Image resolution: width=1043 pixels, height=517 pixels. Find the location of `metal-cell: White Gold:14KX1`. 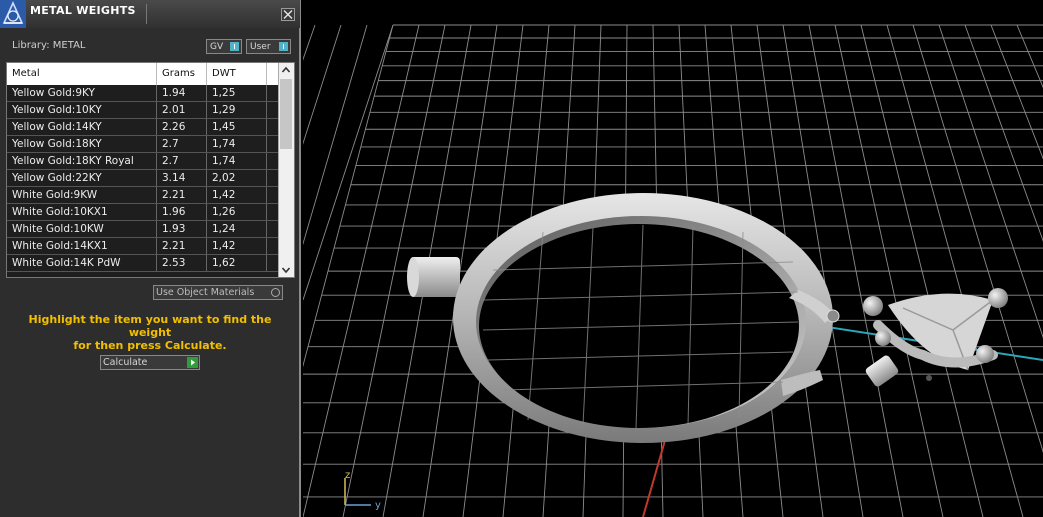

metal-cell: White Gold:14KX1 is located at coordinates (82, 246).